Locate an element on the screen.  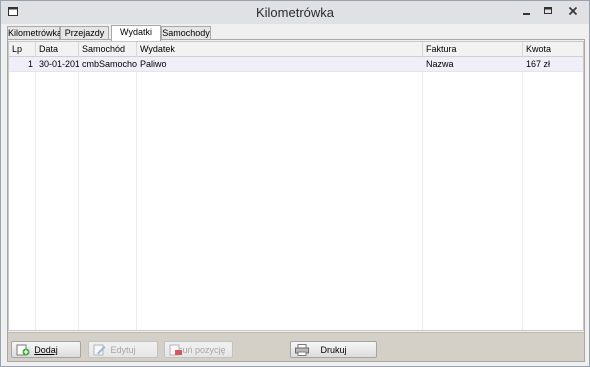
cell-data: 30-01-201 is located at coordinates (59, 64).